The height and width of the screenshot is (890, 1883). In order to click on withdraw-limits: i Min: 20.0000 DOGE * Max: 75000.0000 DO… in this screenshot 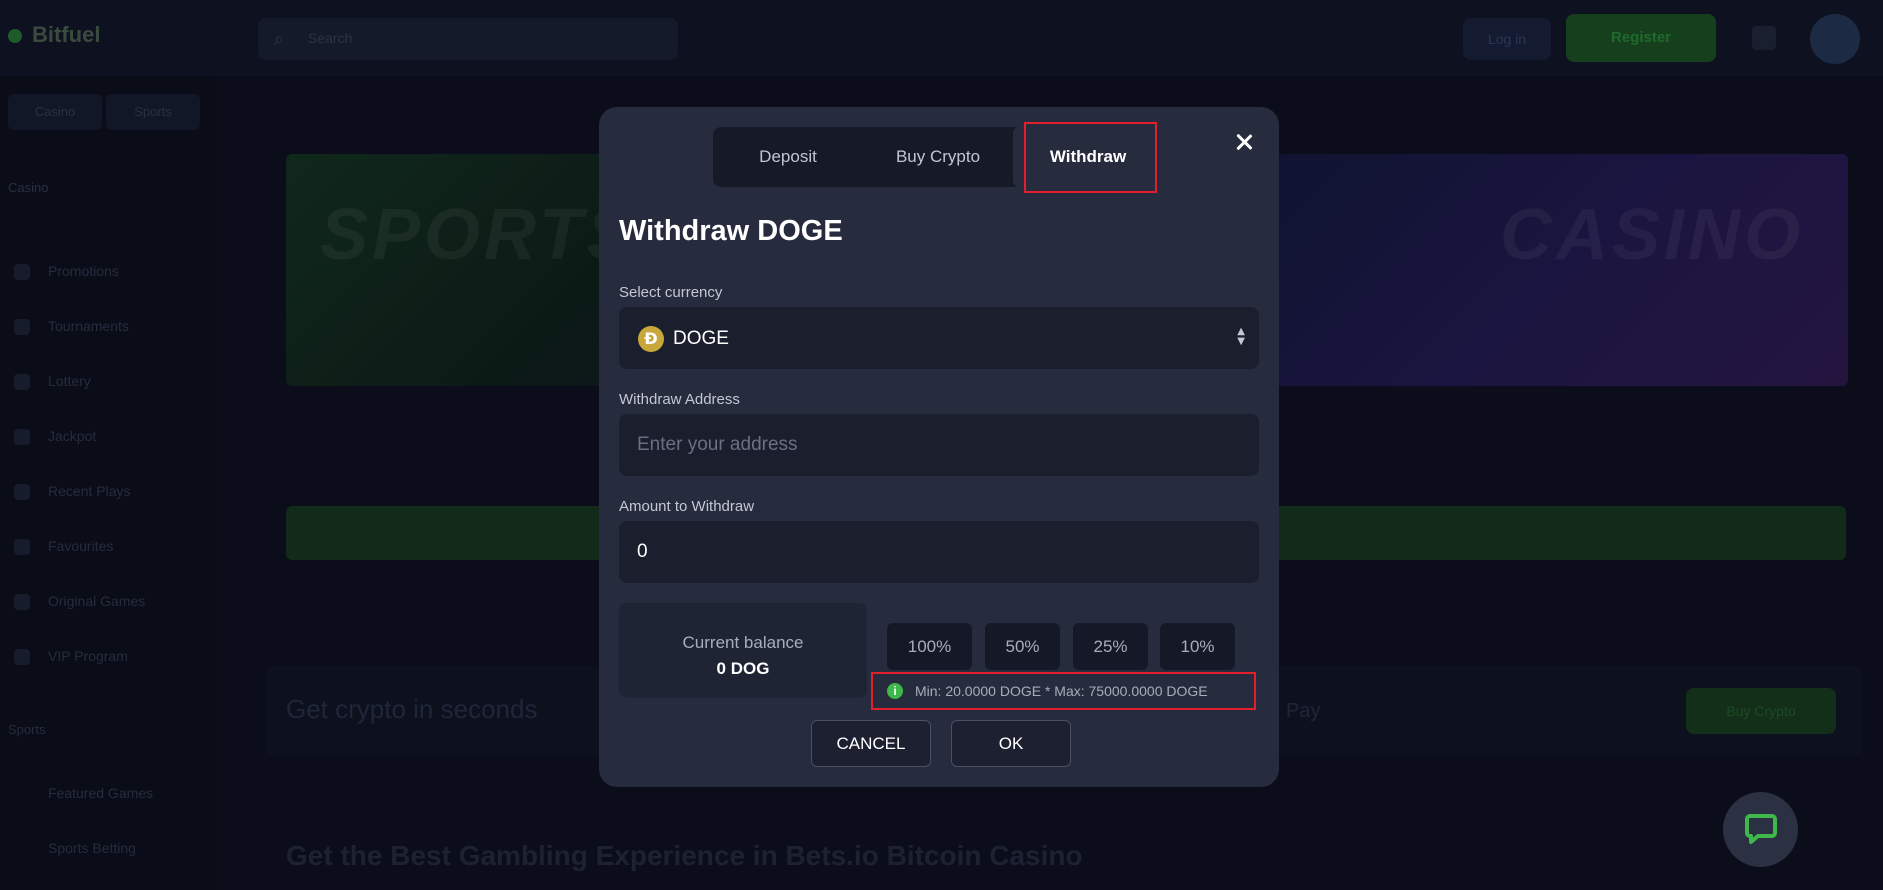, I will do `click(1063, 691)`.